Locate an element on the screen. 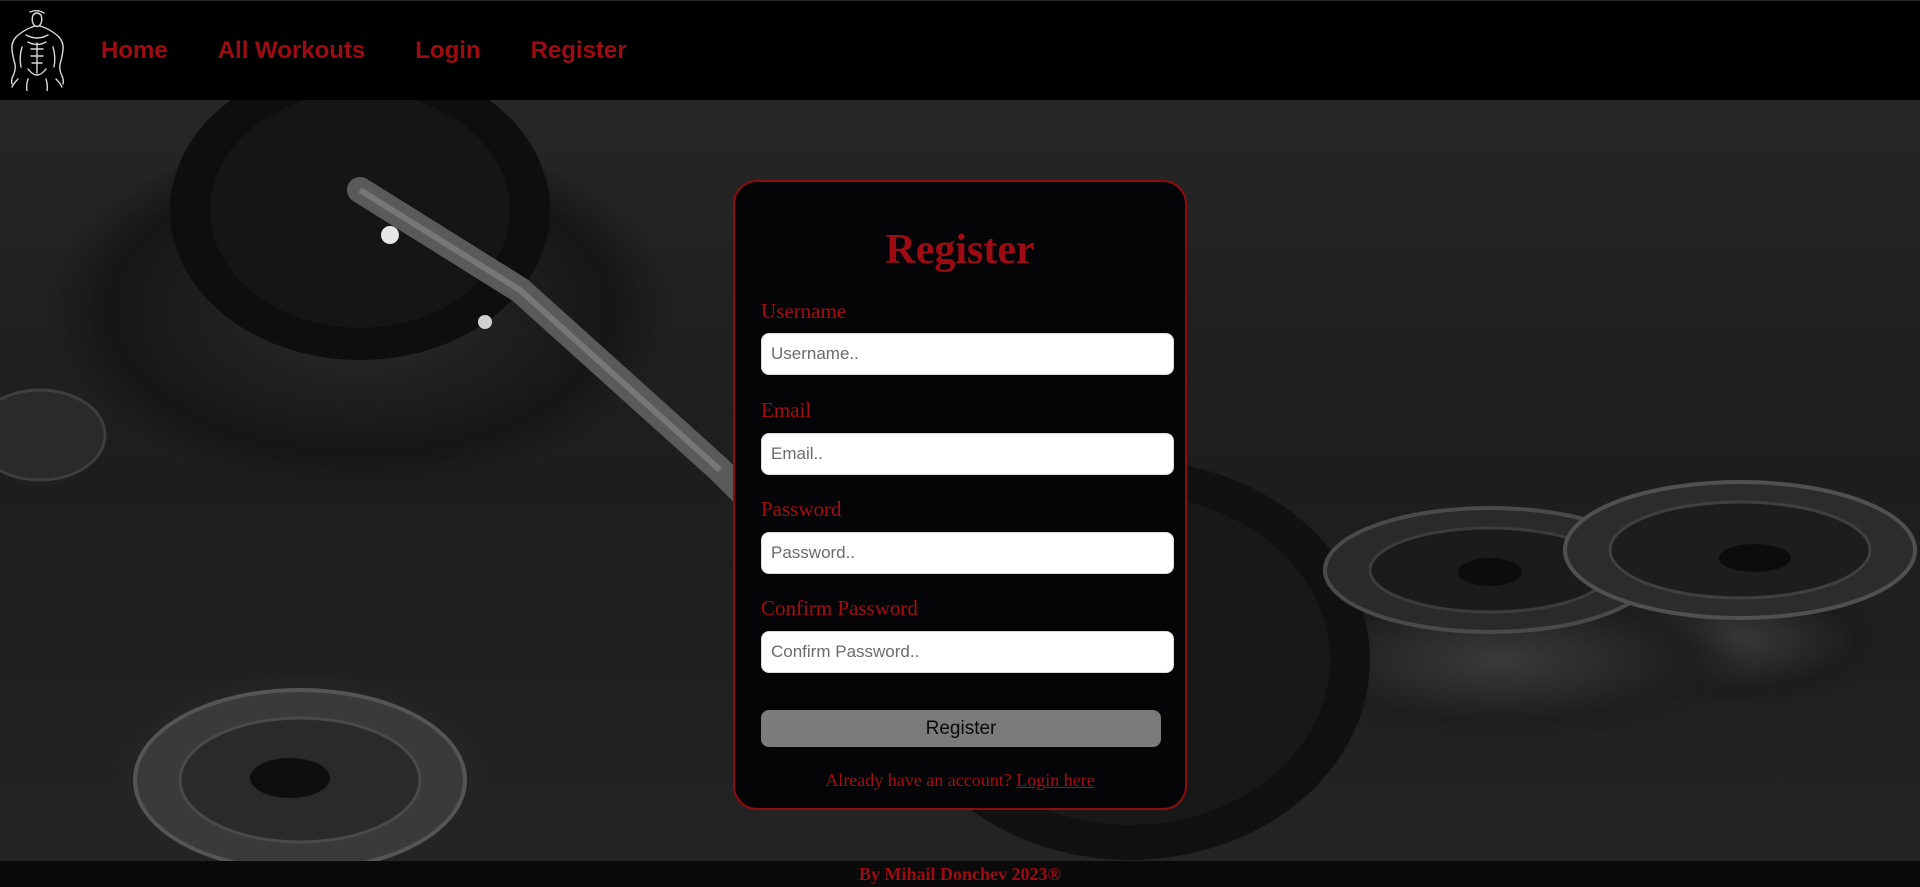  confirm-password-input is located at coordinates (967, 652).